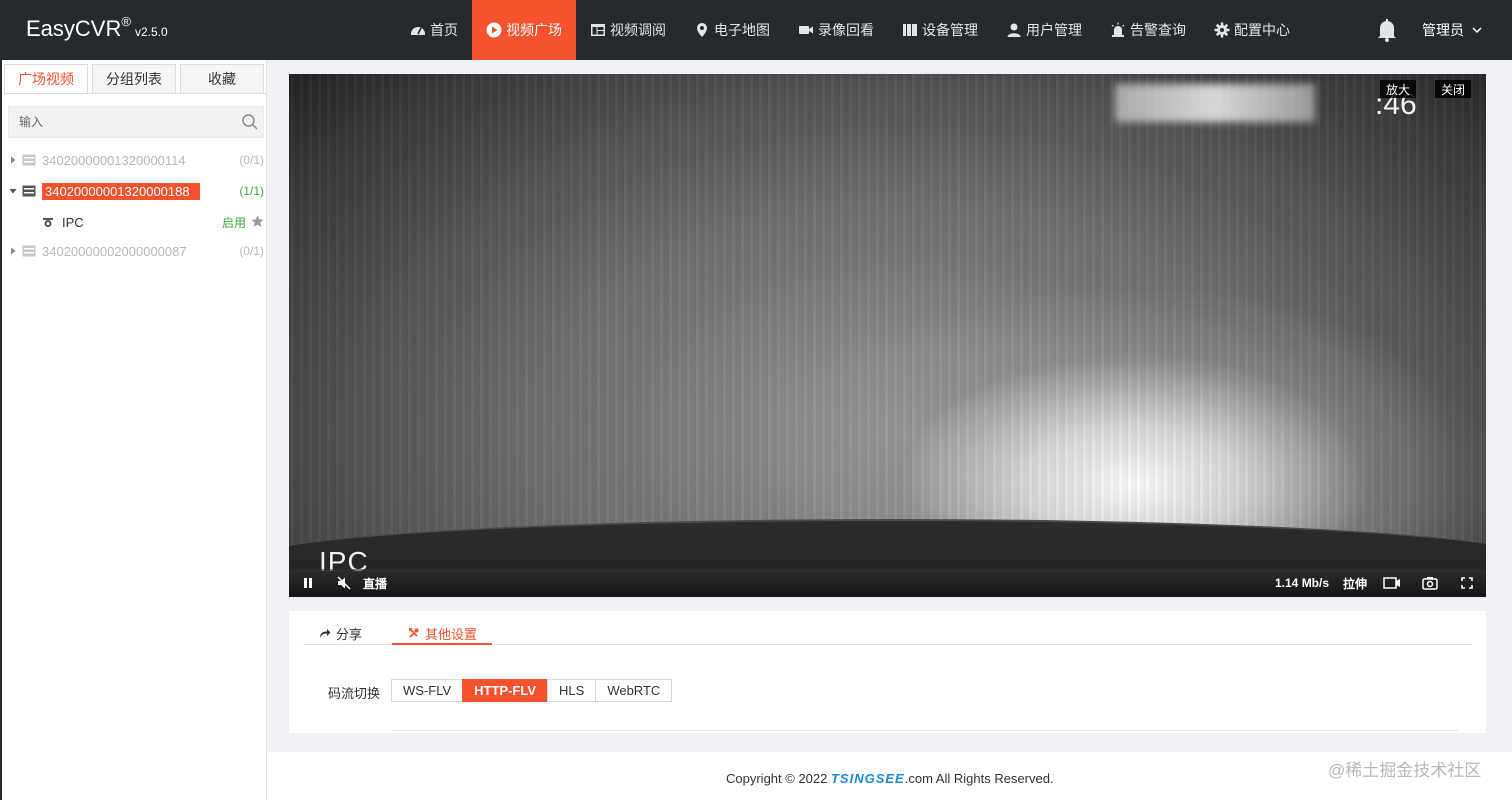  What do you see at coordinates (114, 251) in the screenshot?
I see `device-id-label: 34020000002000000087` at bounding box center [114, 251].